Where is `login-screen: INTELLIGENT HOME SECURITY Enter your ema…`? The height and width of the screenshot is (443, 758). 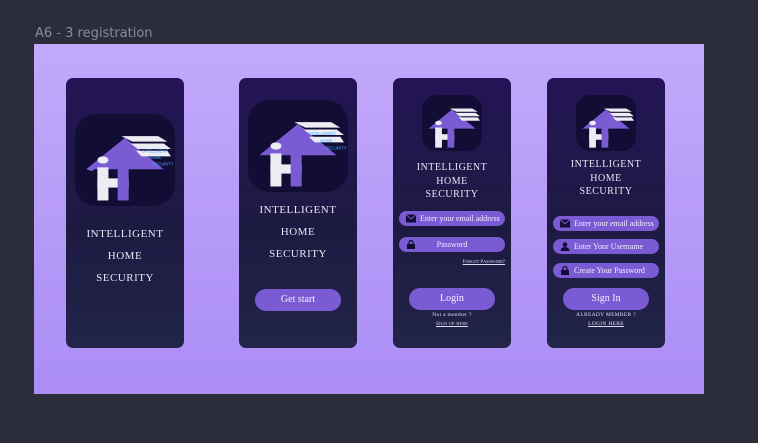 login-screen: INTELLIGENT HOME SECURITY Enter your ema… is located at coordinates (452, 213).